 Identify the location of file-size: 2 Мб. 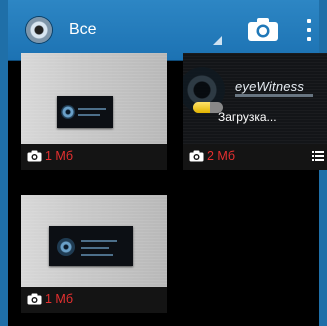
(221, 156).